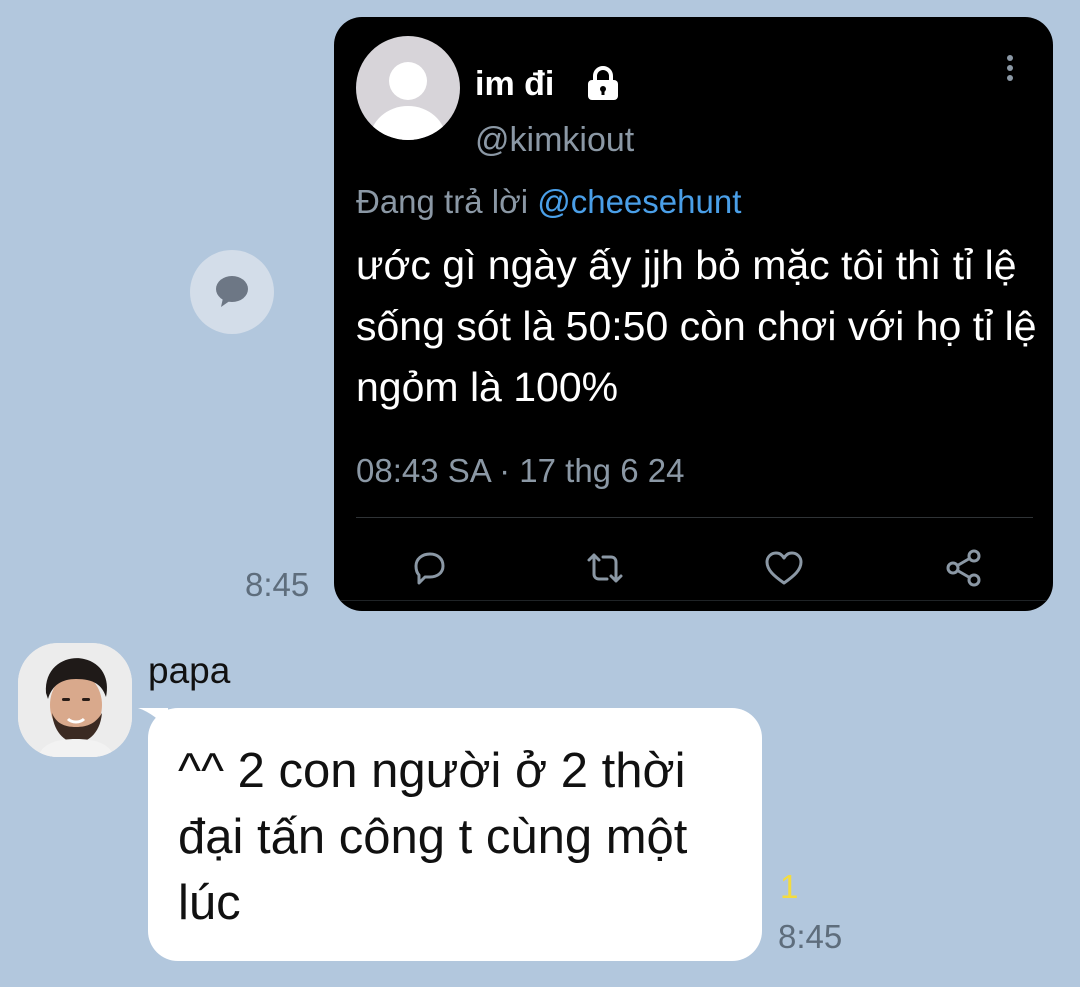 The image size is (1080, 987). Describe the element at coordinates (277, 584) in the screenshot. I see `tweet-message-time: 8:45` at that location.